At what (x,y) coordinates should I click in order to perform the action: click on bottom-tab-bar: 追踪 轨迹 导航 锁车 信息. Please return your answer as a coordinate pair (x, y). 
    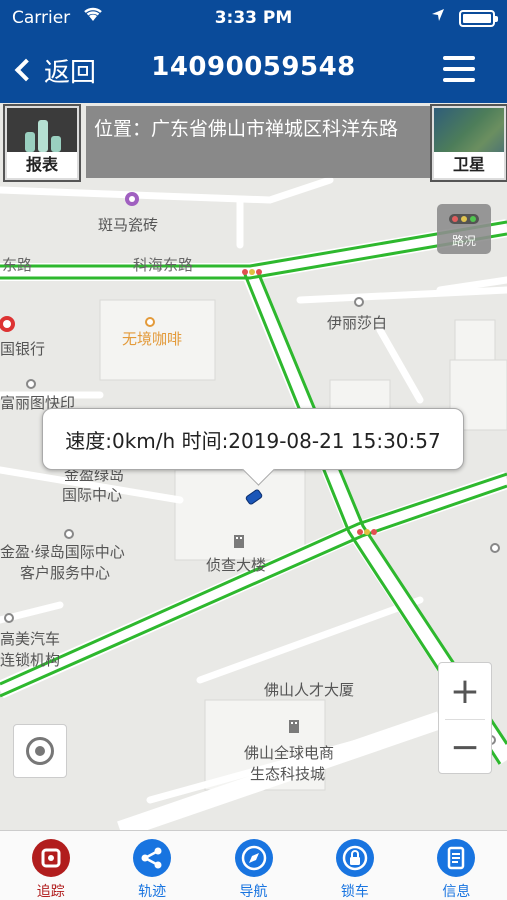
    Looking at the image, I should click on (253, 865).